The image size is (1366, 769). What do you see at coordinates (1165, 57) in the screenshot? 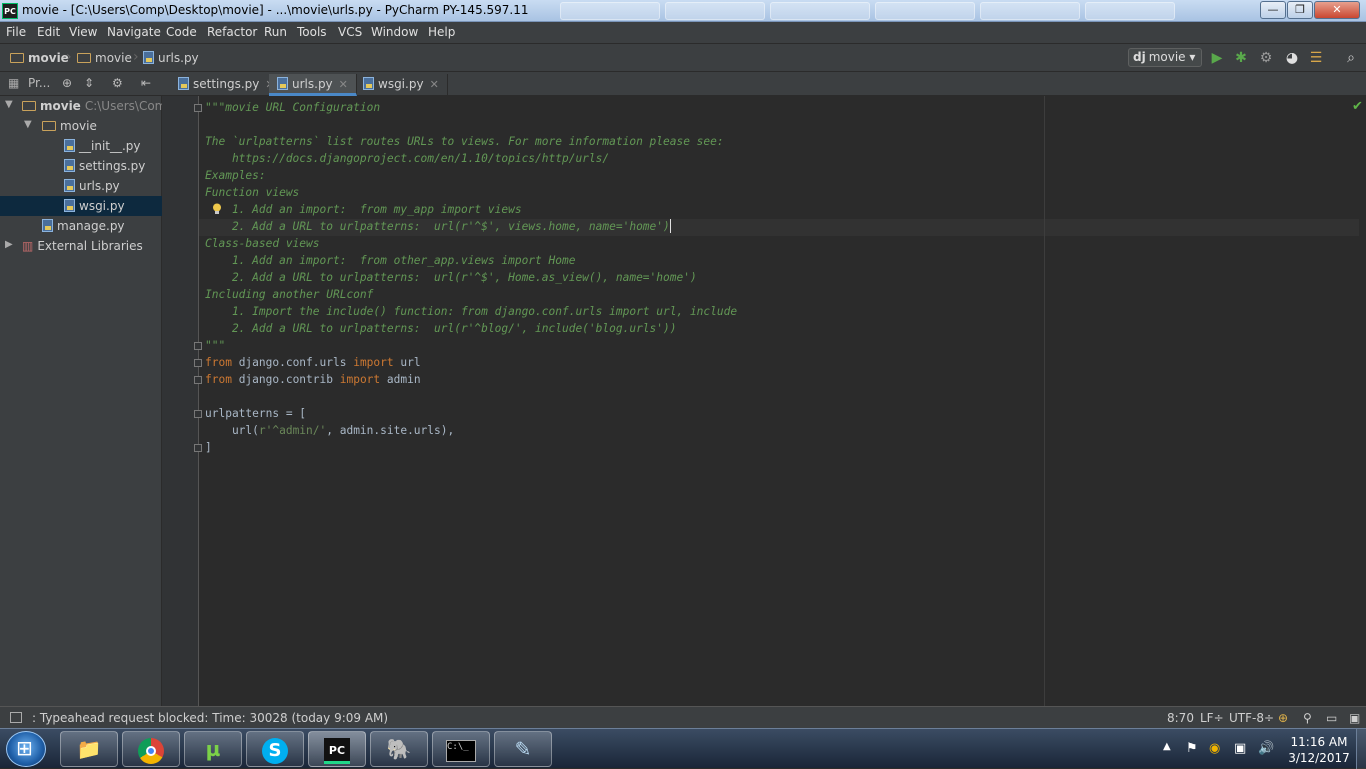
I see `run-configuration-select: dj movie ▾` at bounding box center [1165, 57].